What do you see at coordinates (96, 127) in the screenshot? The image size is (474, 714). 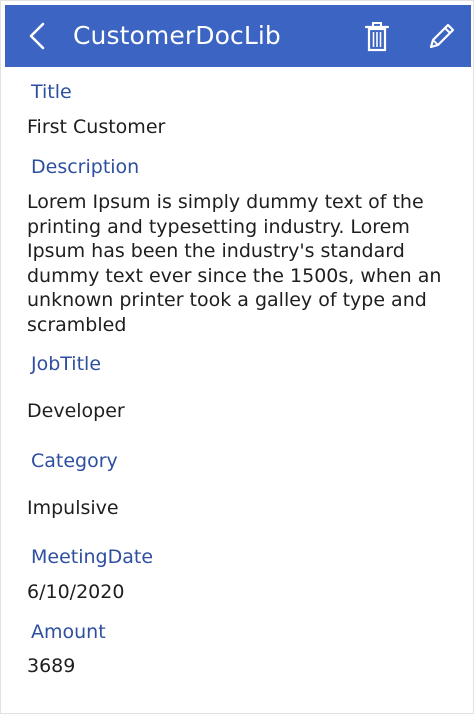 I see `field-value: First Customer` at bounding box center [96, 127].